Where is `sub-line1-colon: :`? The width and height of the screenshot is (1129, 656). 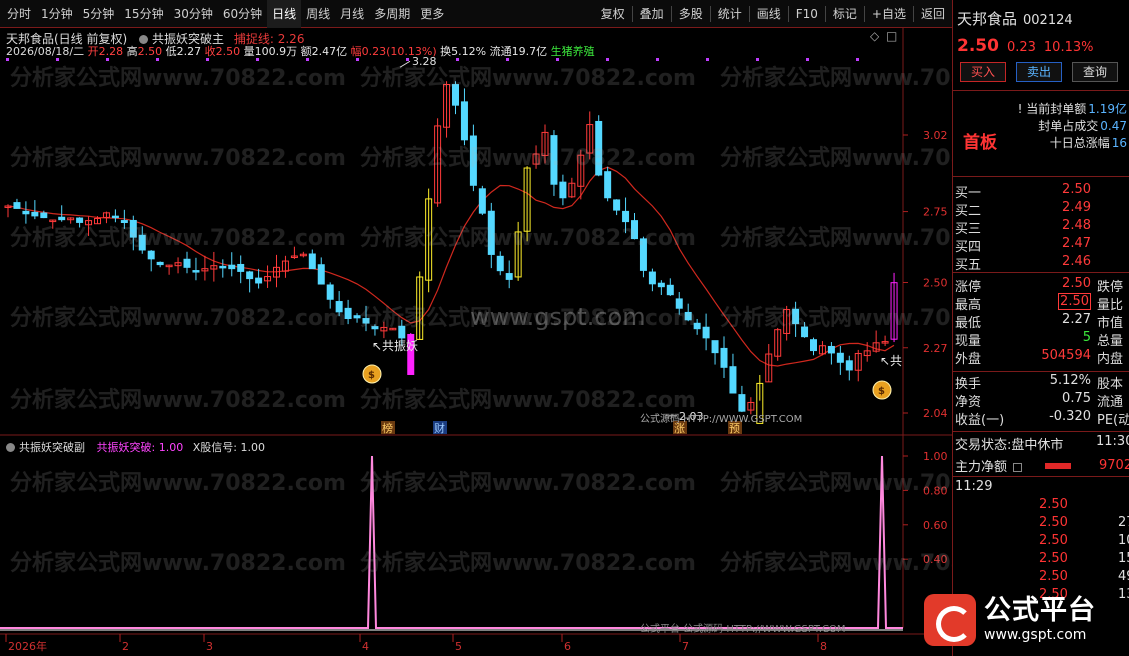
sub-line1-colon: : is located at coordinates (155, 447).